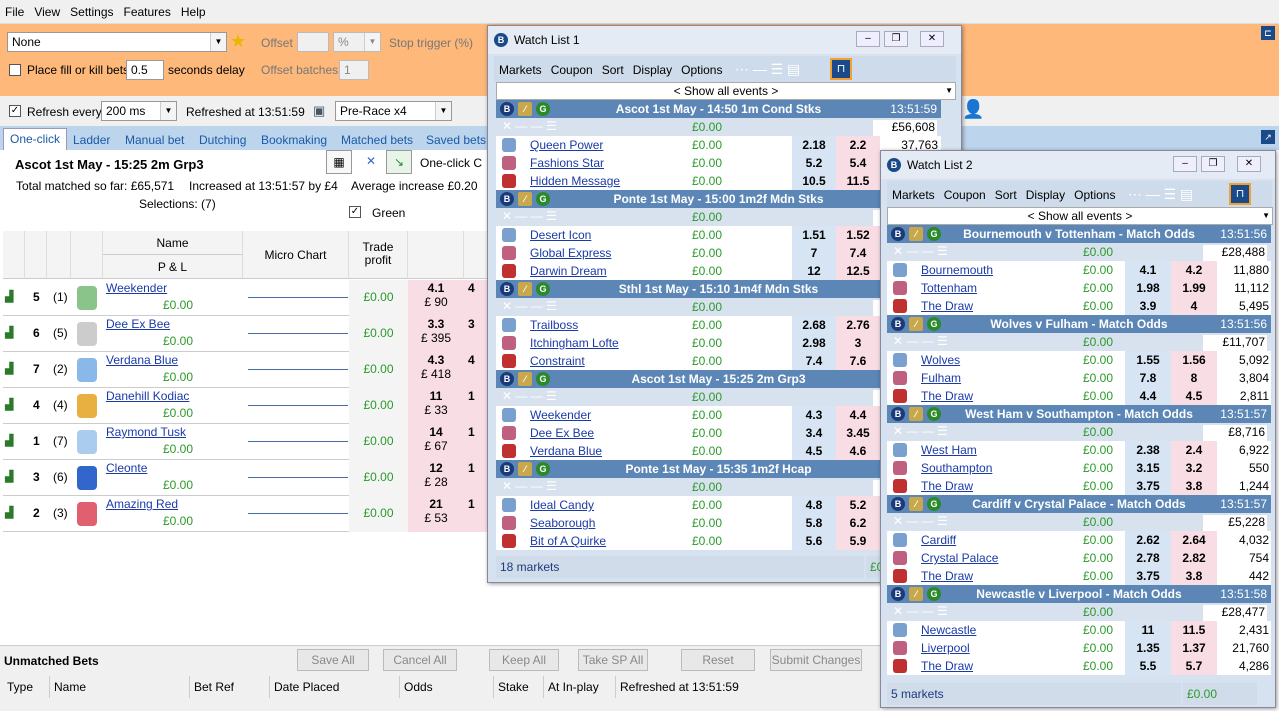  I want to click on offset-batches-input: 1, so click(354, 70).